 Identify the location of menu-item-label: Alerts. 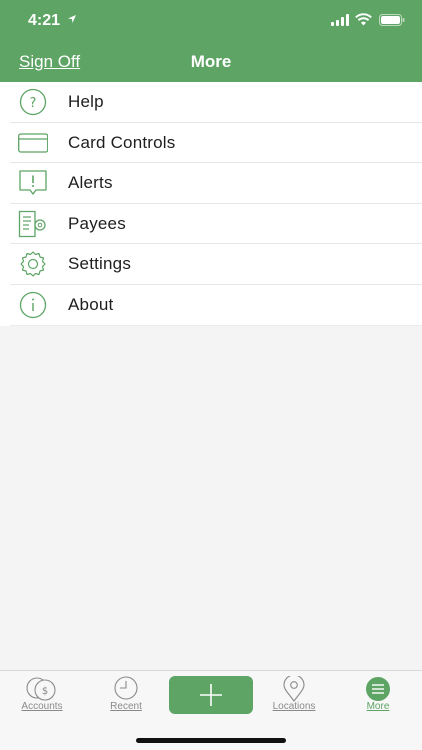
(90, 183).